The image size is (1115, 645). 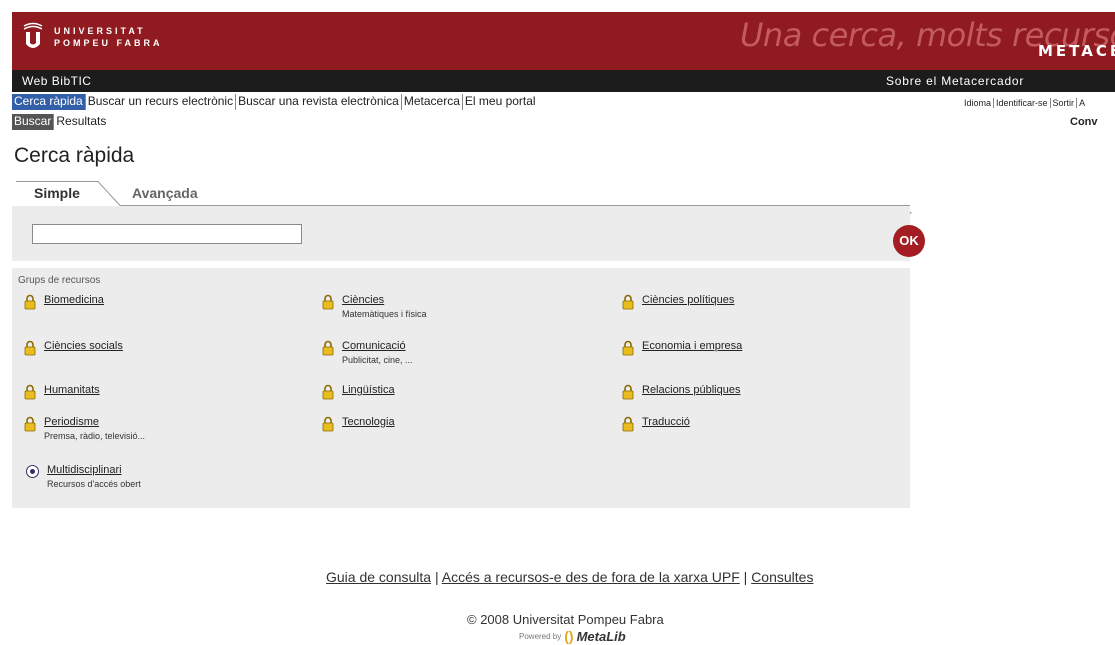 I want to click on login-link: Identificar-se, so click(x=1022, y=103).